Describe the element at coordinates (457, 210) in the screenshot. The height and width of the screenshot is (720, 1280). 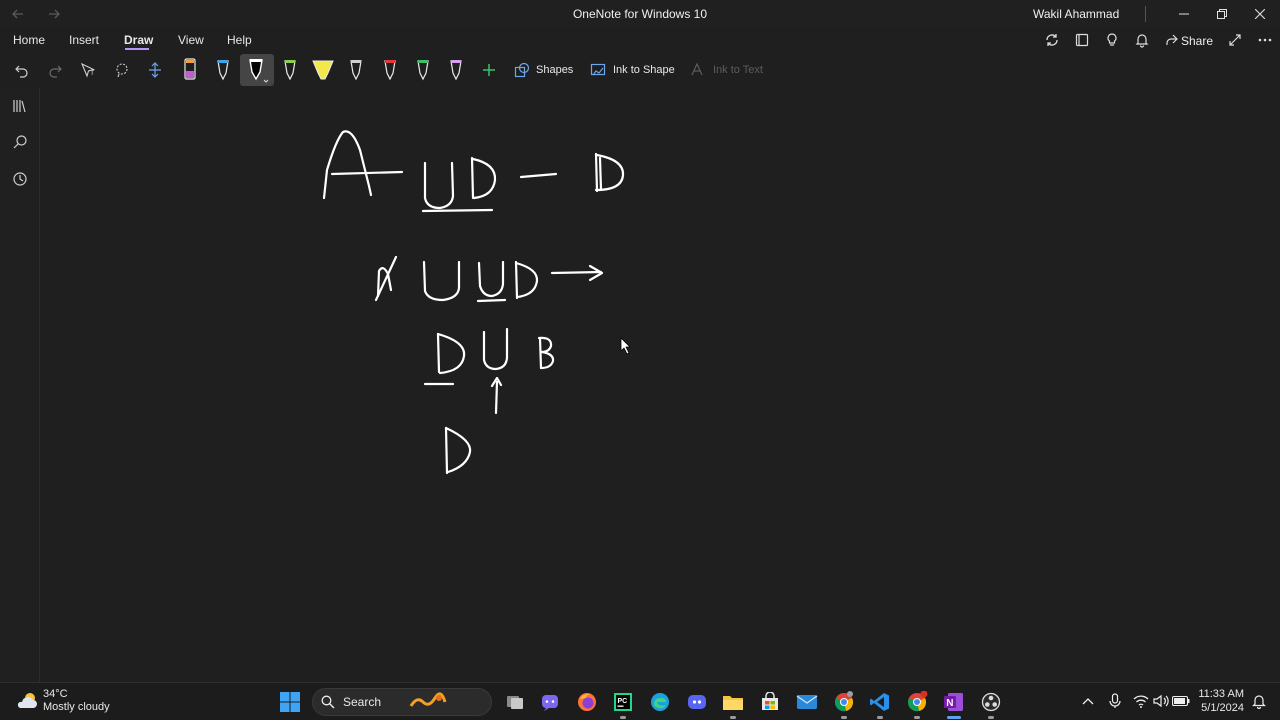
I see `ink-underline` at that location.